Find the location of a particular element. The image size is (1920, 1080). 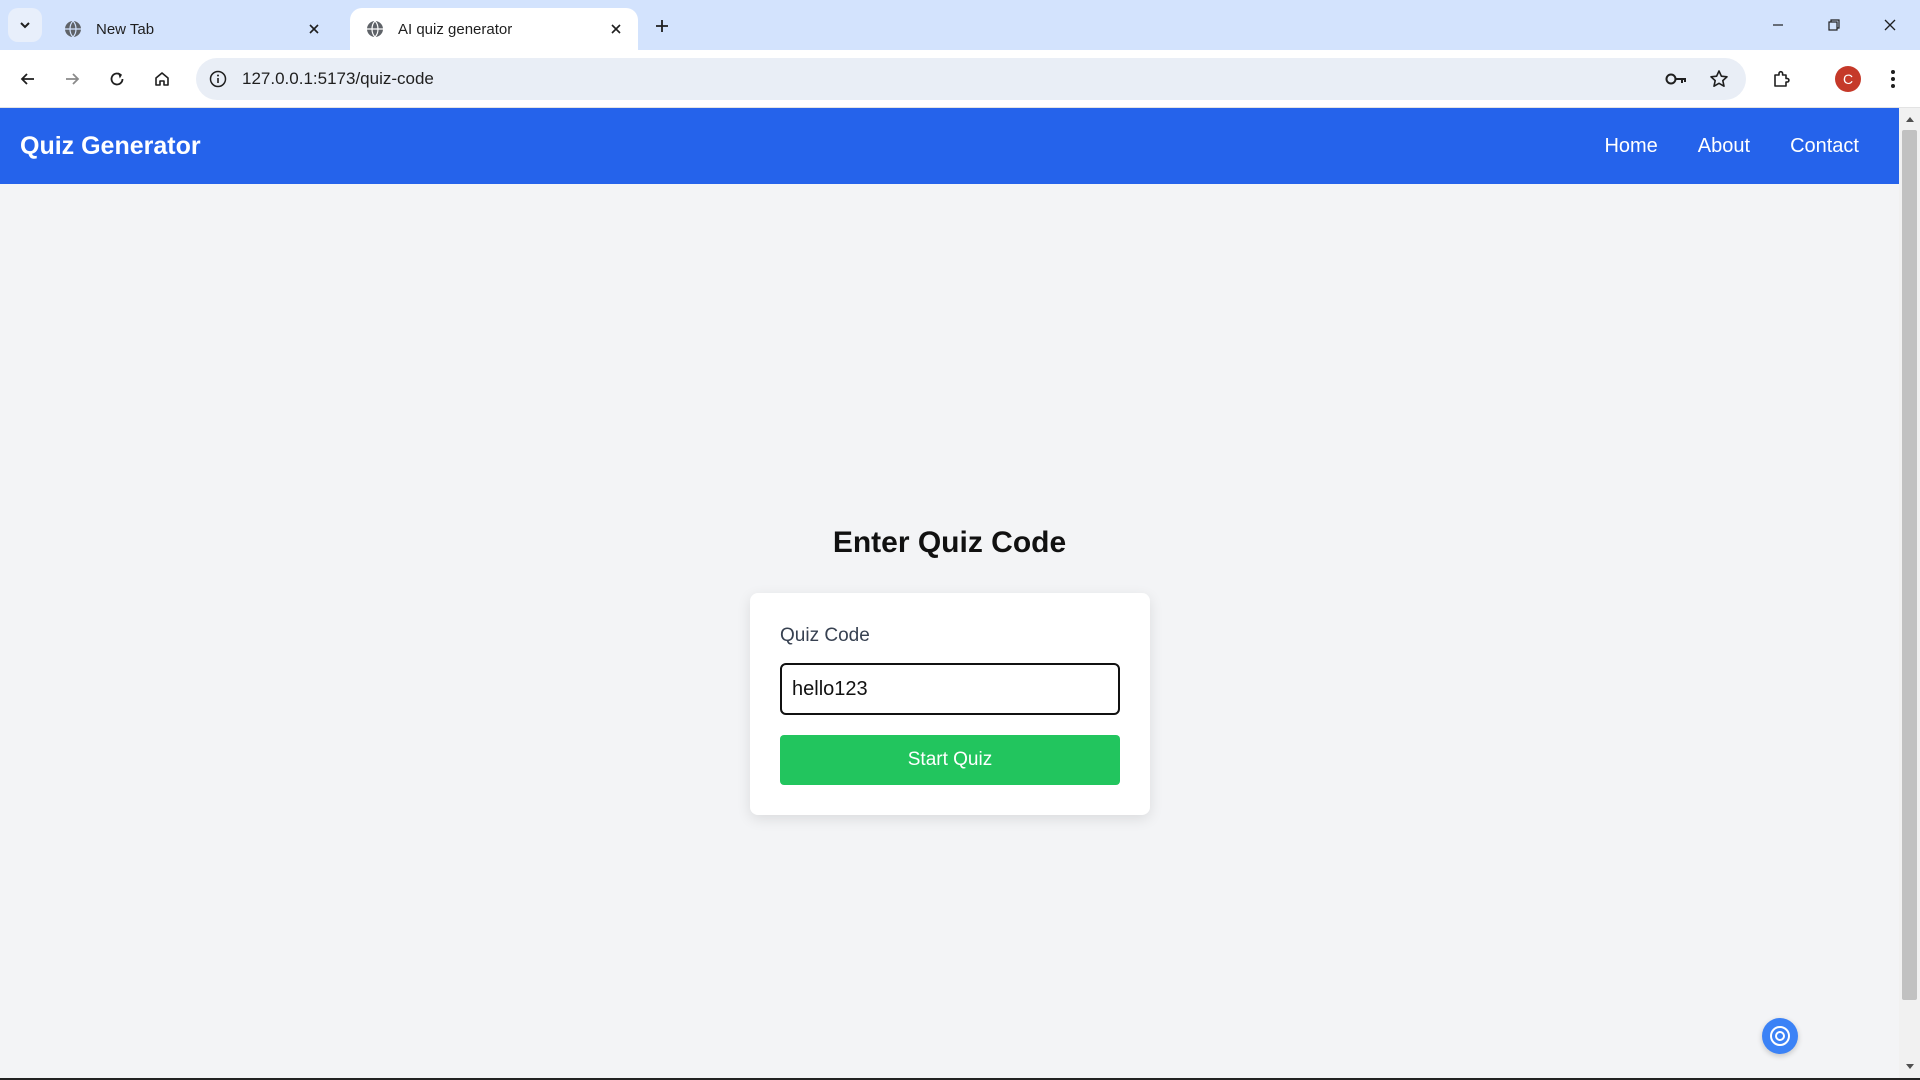

password-key-icon is located at coordinates (1677, 79).